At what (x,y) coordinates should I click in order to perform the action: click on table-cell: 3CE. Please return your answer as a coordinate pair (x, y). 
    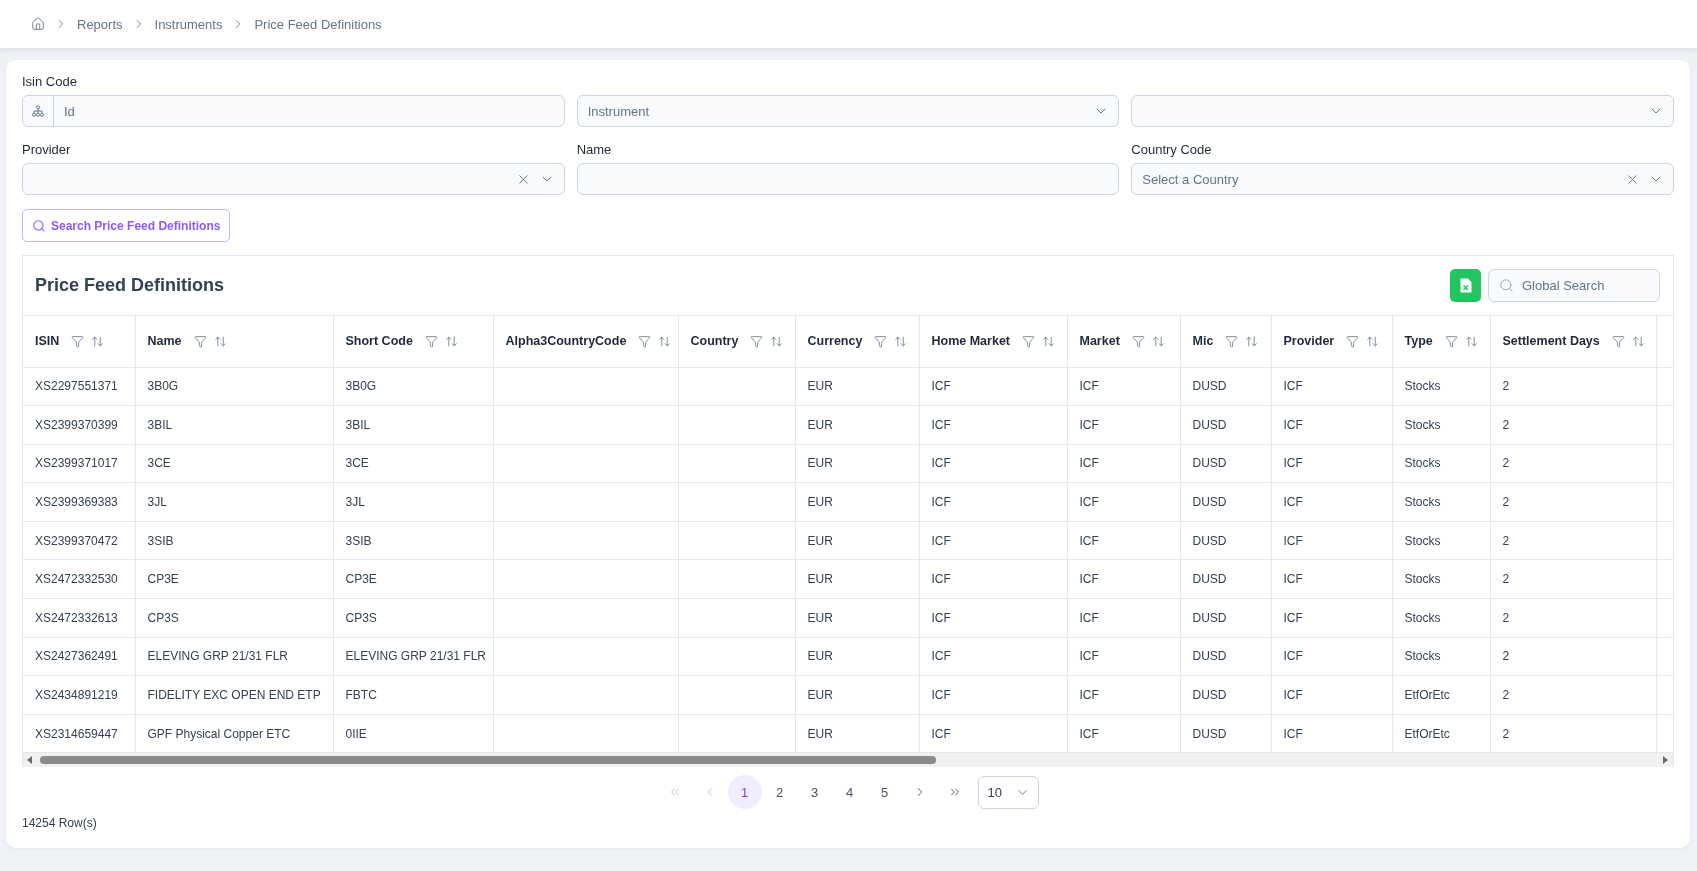
    Looking at the image, I should click on (234, 463).